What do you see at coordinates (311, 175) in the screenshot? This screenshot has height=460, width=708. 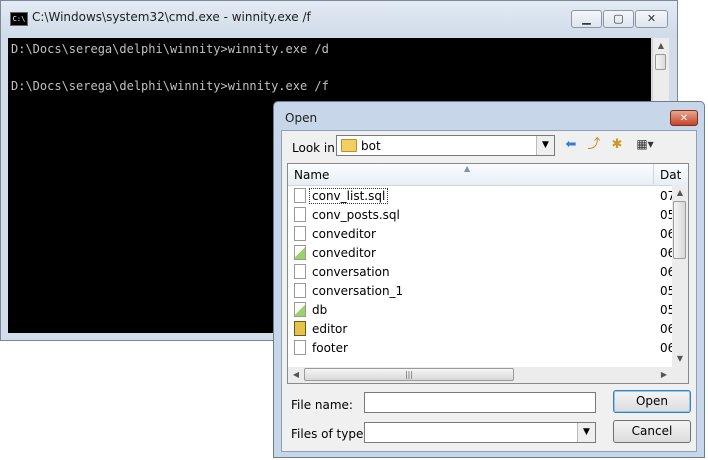 I see `column-name-header: Name` at bounding box center [311, 175].